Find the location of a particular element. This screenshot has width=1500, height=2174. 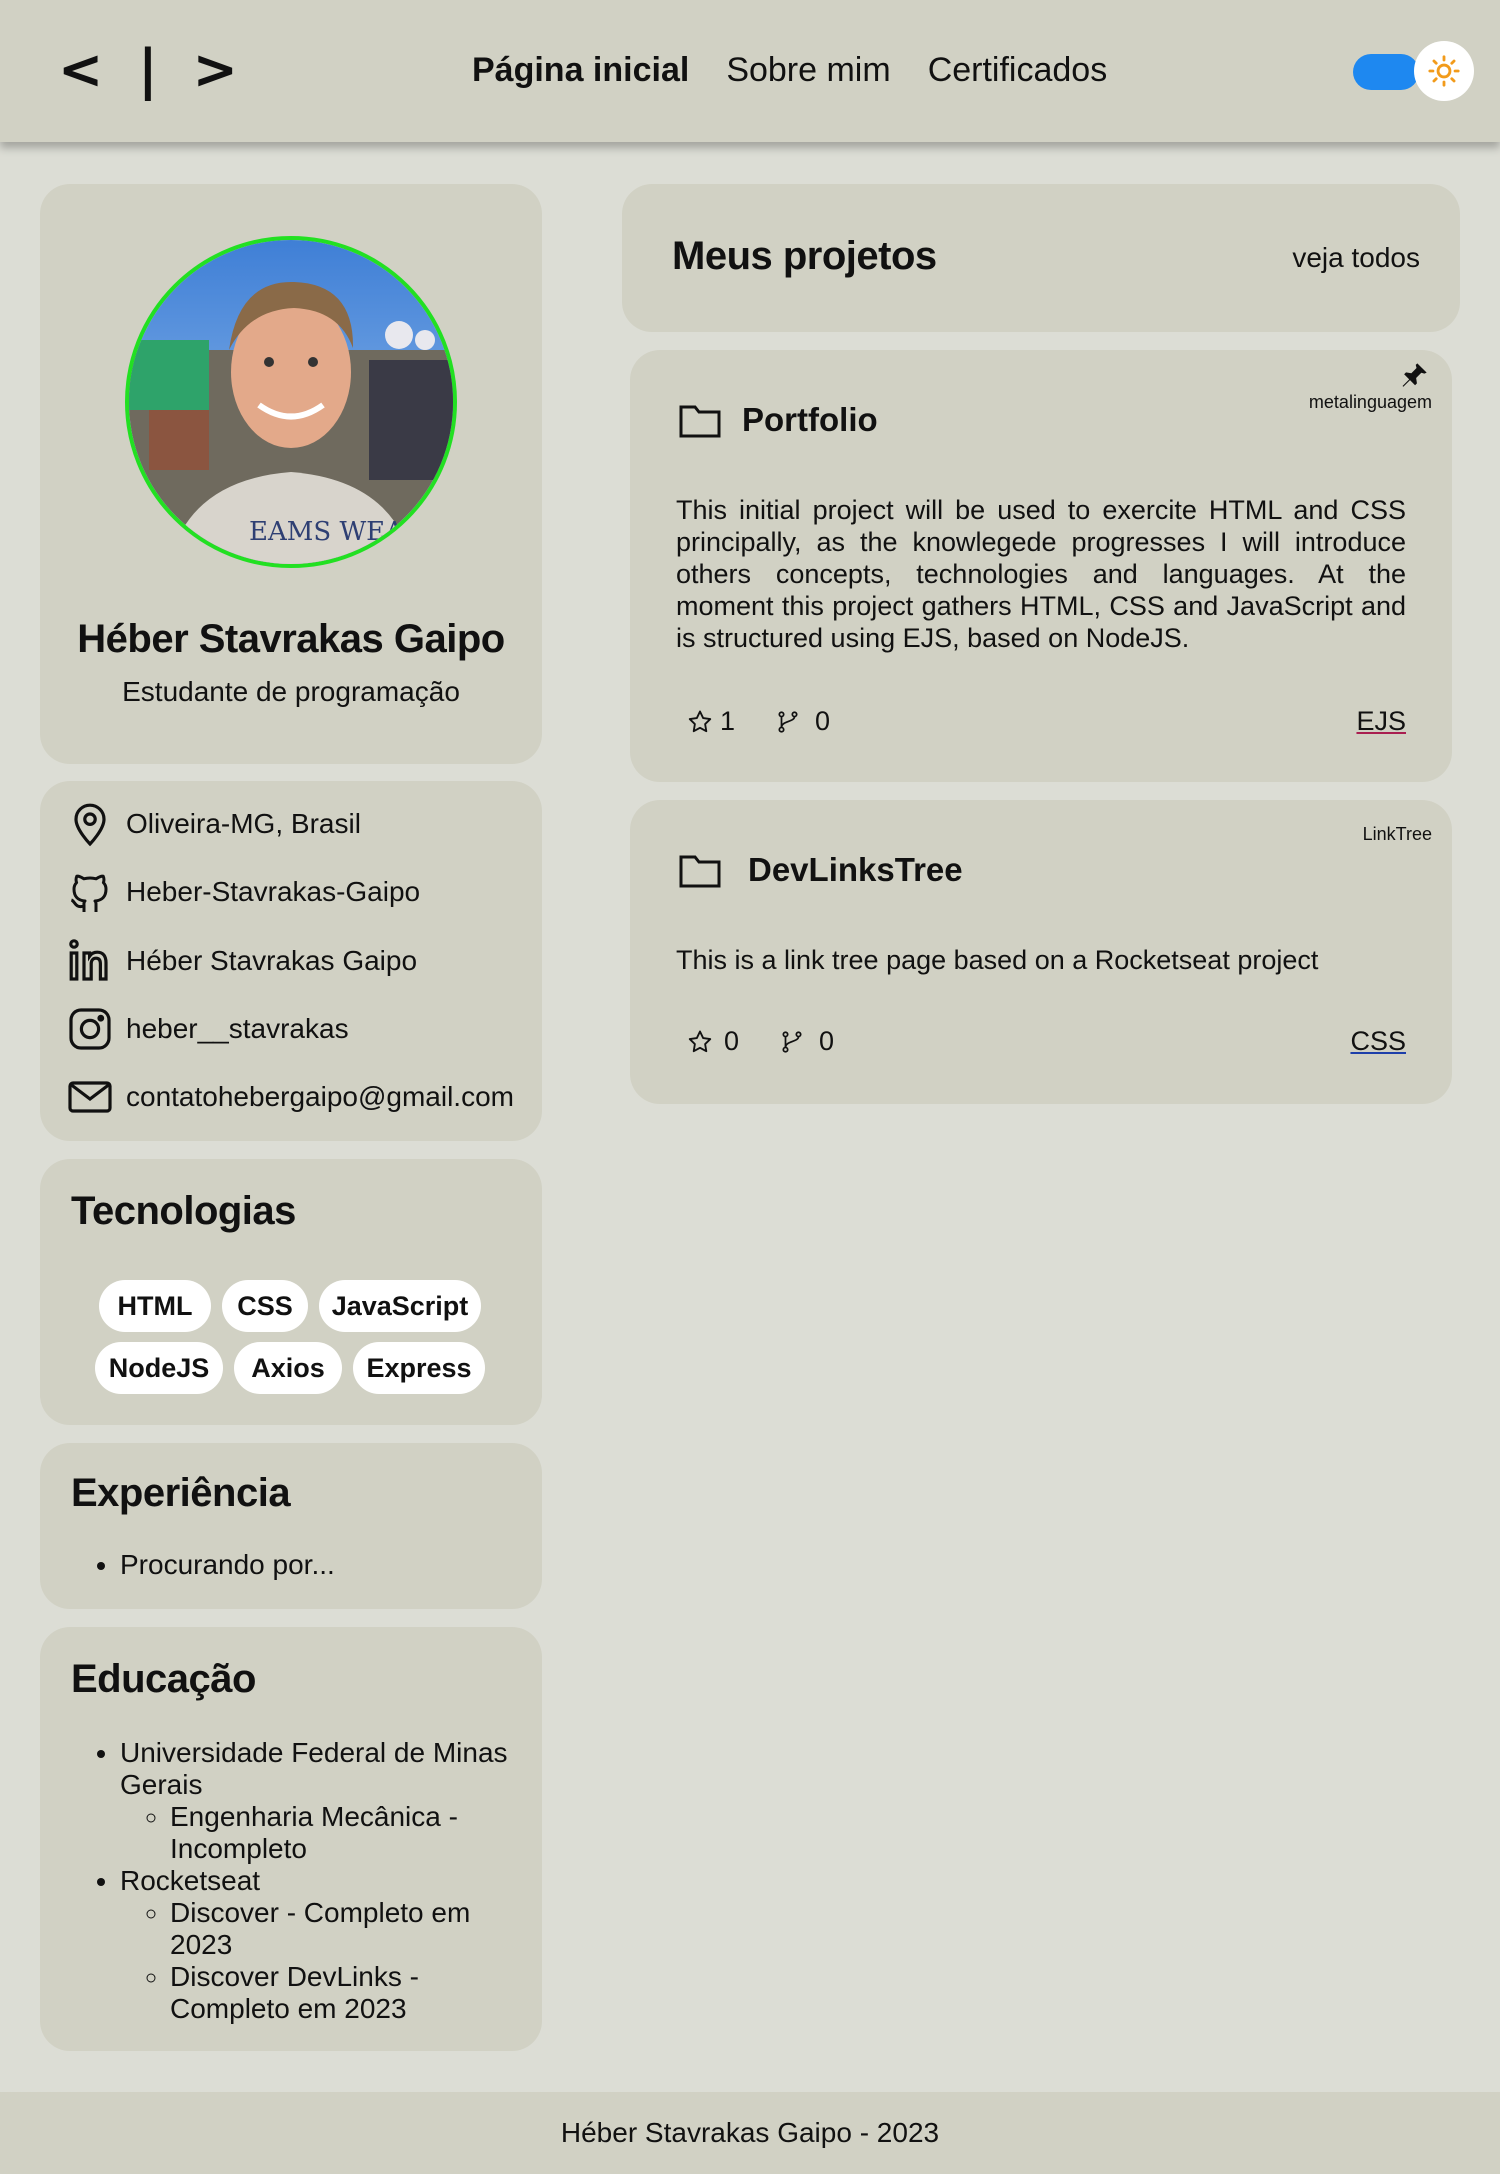

sun-icon is located at coordinates (1444, 71).